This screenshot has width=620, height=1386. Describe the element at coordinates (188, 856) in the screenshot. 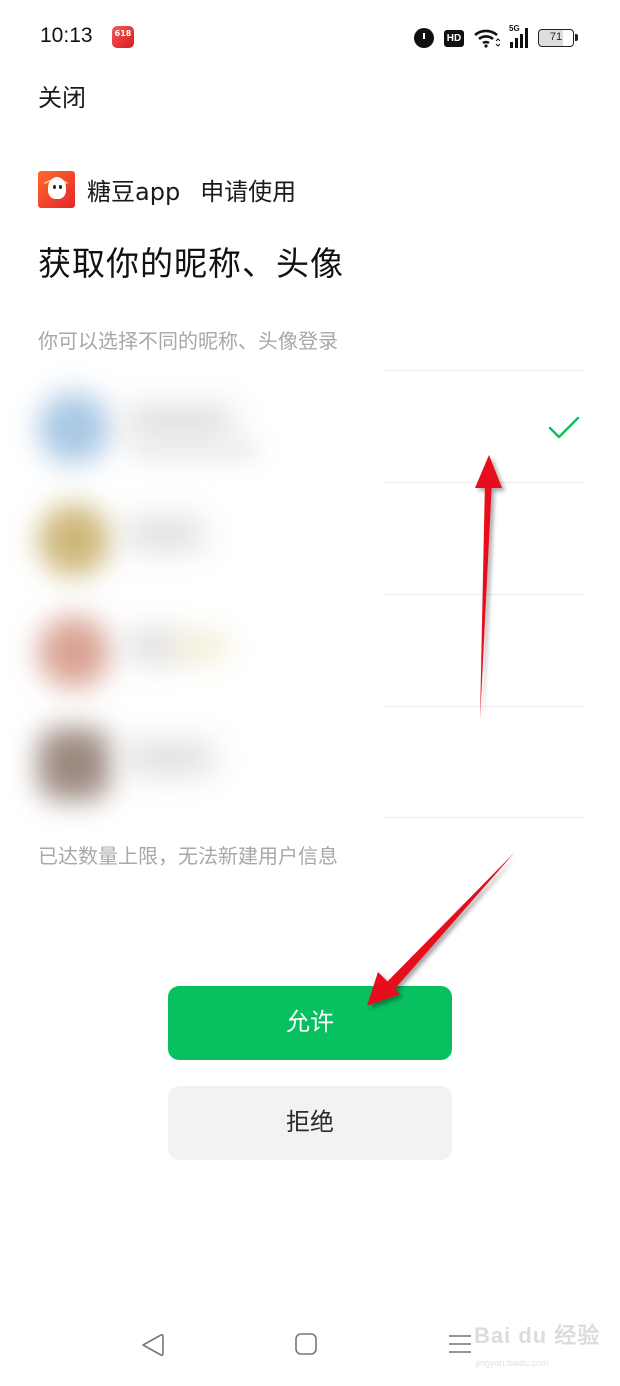

I see `limit-note: 已达数量上限，无法新建用户信息` at that location.